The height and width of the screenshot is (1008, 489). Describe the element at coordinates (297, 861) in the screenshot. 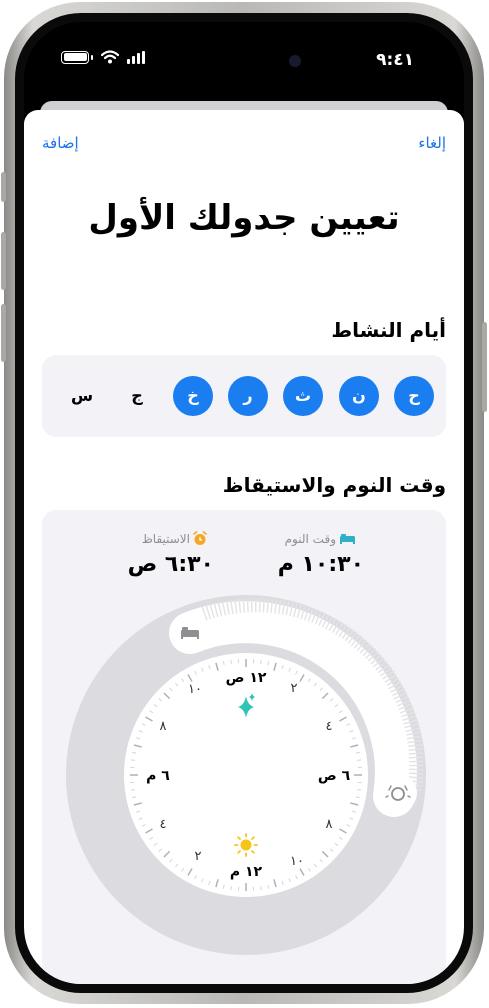

I see `dial-num-r10: ١٠` at that location.